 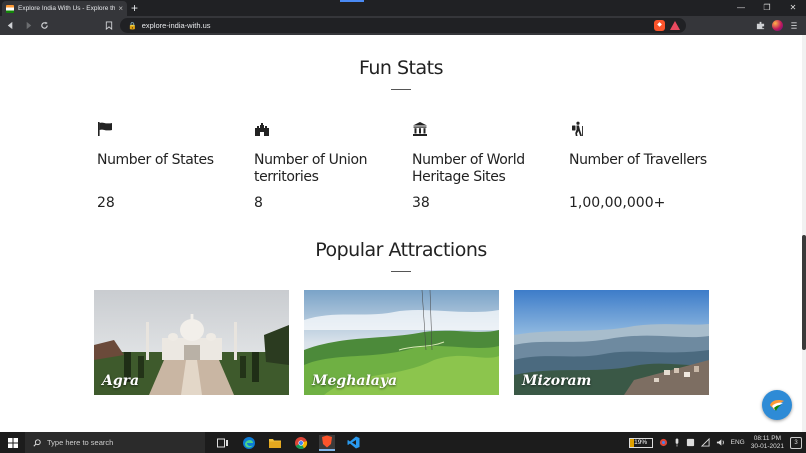 I want to click on minimize-button: —, so click(x=741, y=8).